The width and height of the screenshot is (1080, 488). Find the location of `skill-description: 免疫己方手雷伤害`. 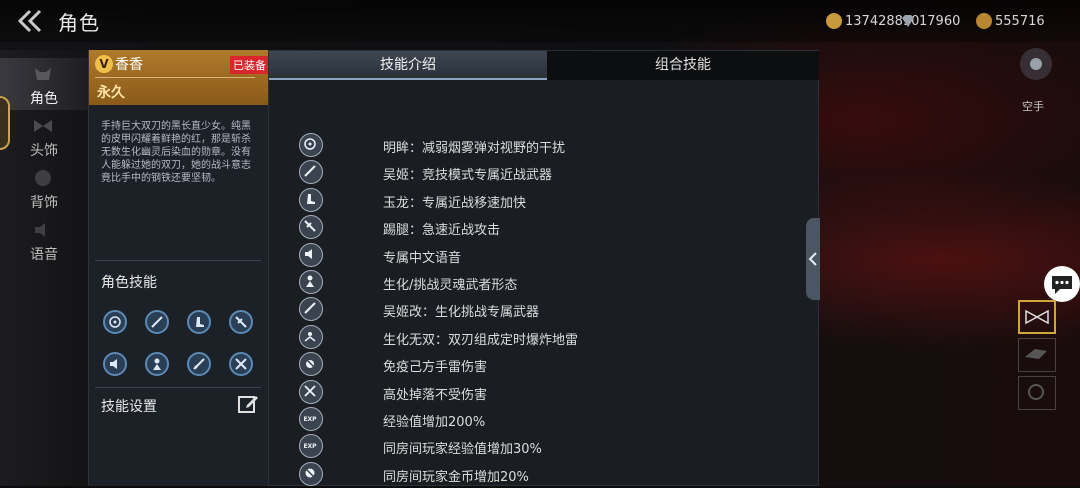

skill-description: 免疫己方手雷伤害 is located at coordinates (435, 368).